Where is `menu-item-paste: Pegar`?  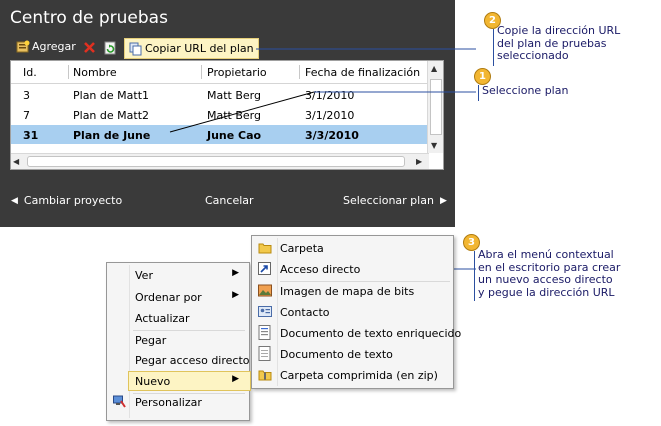 menu-item-paste: Pegar is located at coordinates (178, 340).